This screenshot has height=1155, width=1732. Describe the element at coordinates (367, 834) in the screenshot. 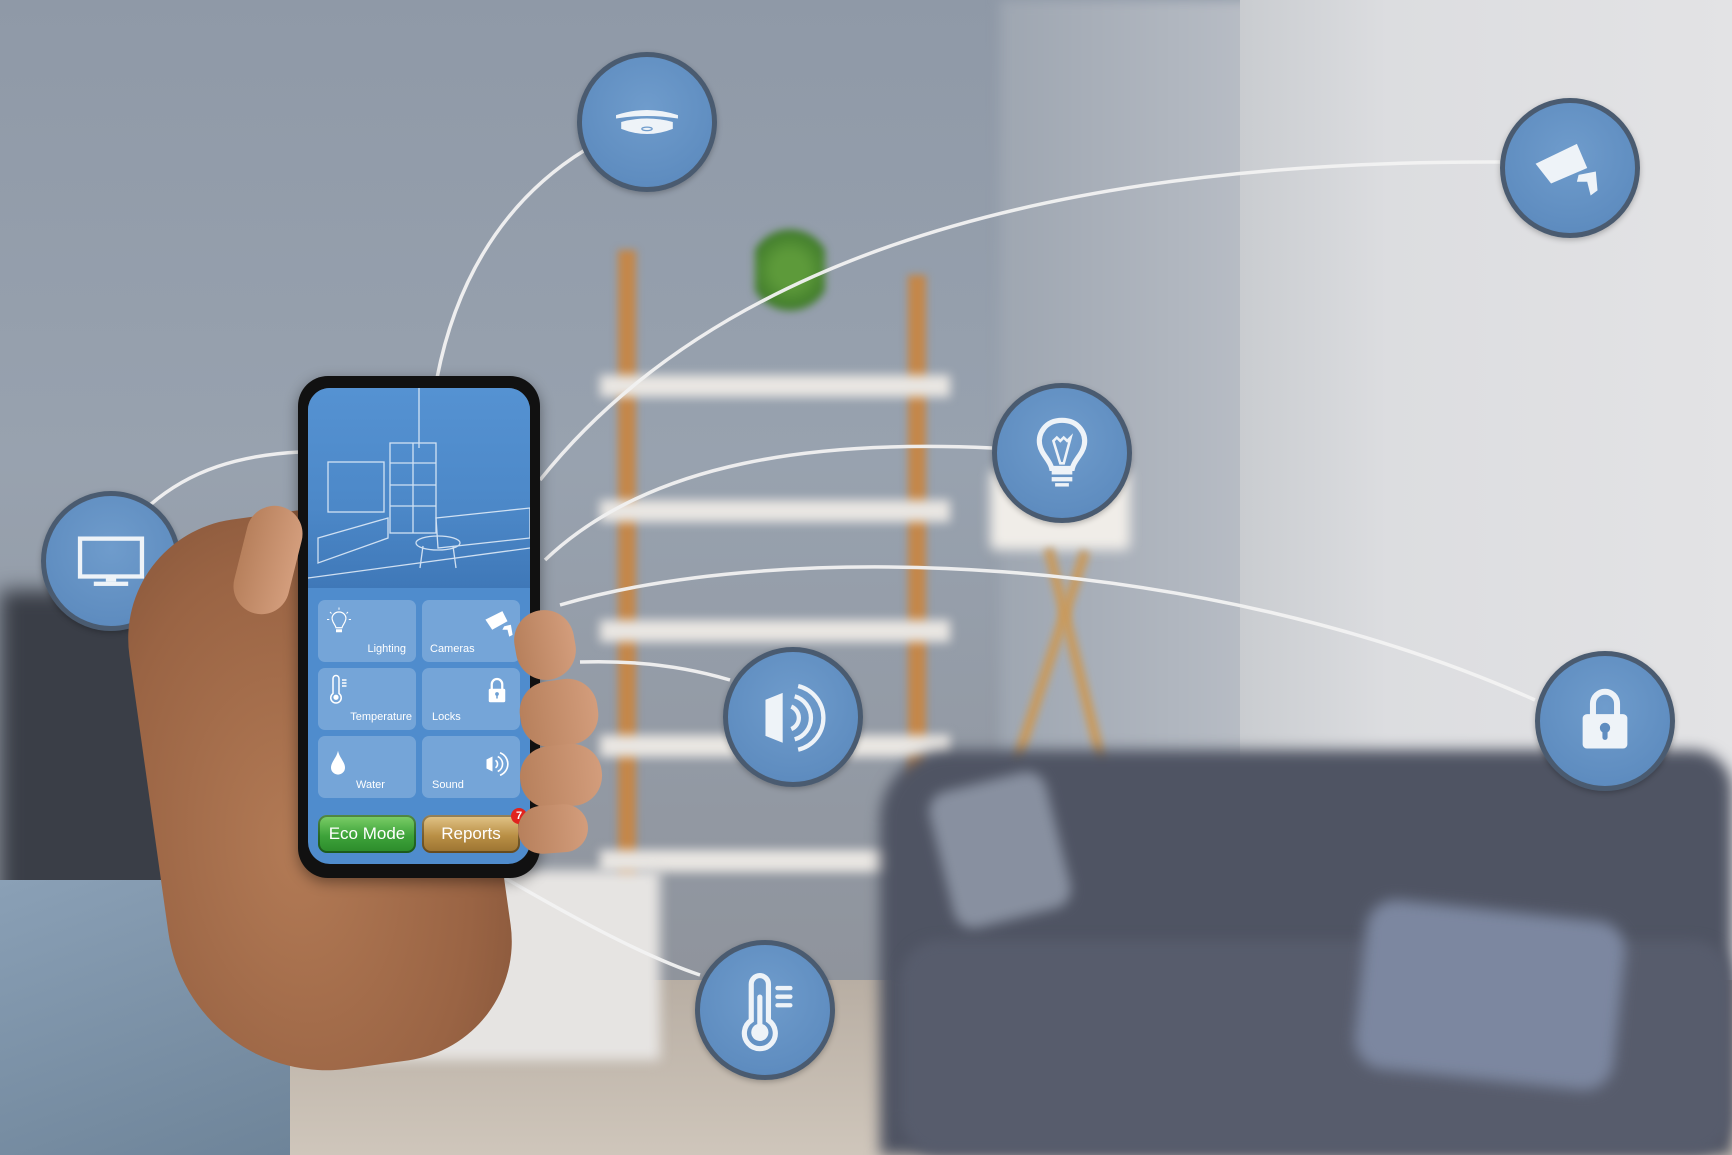

I see `eco-mode-button: Eco Mode` at that location.